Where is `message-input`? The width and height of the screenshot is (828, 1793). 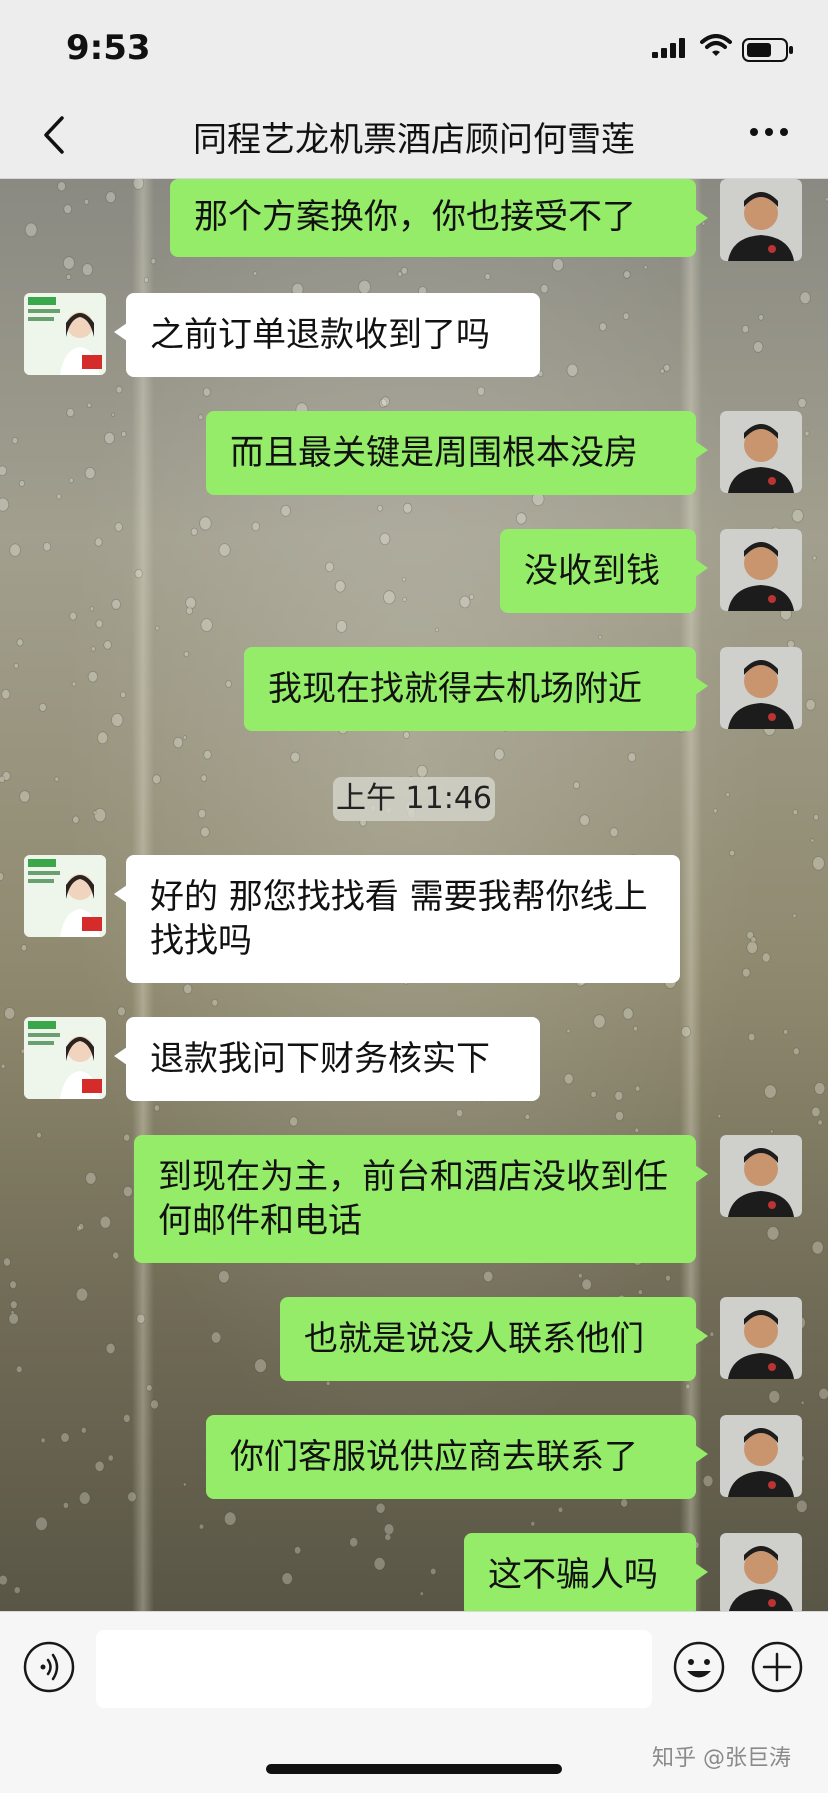
message-input is located at coordinates (374, 1669).